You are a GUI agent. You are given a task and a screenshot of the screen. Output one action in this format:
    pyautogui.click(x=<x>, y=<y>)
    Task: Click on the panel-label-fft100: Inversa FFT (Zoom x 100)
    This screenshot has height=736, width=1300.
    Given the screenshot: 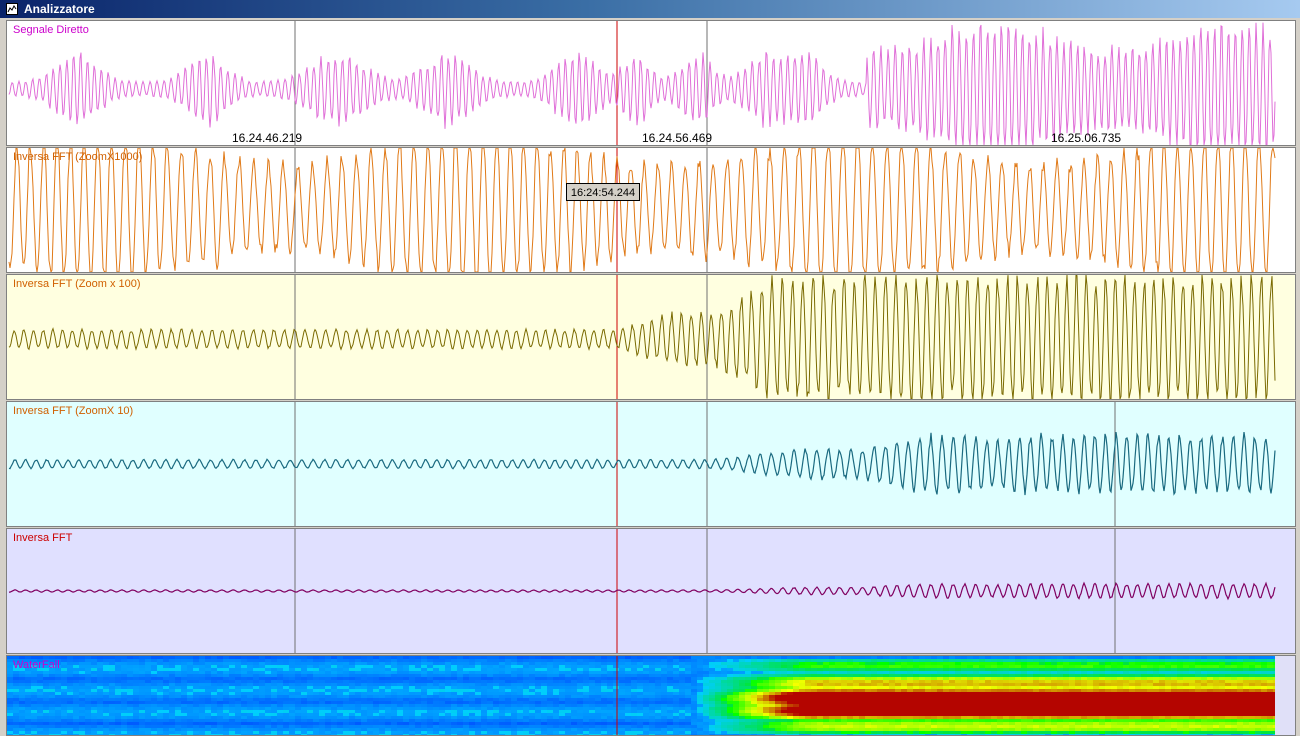 What is the action you would take?
    pyautogui.click(x=77, y=284)
    